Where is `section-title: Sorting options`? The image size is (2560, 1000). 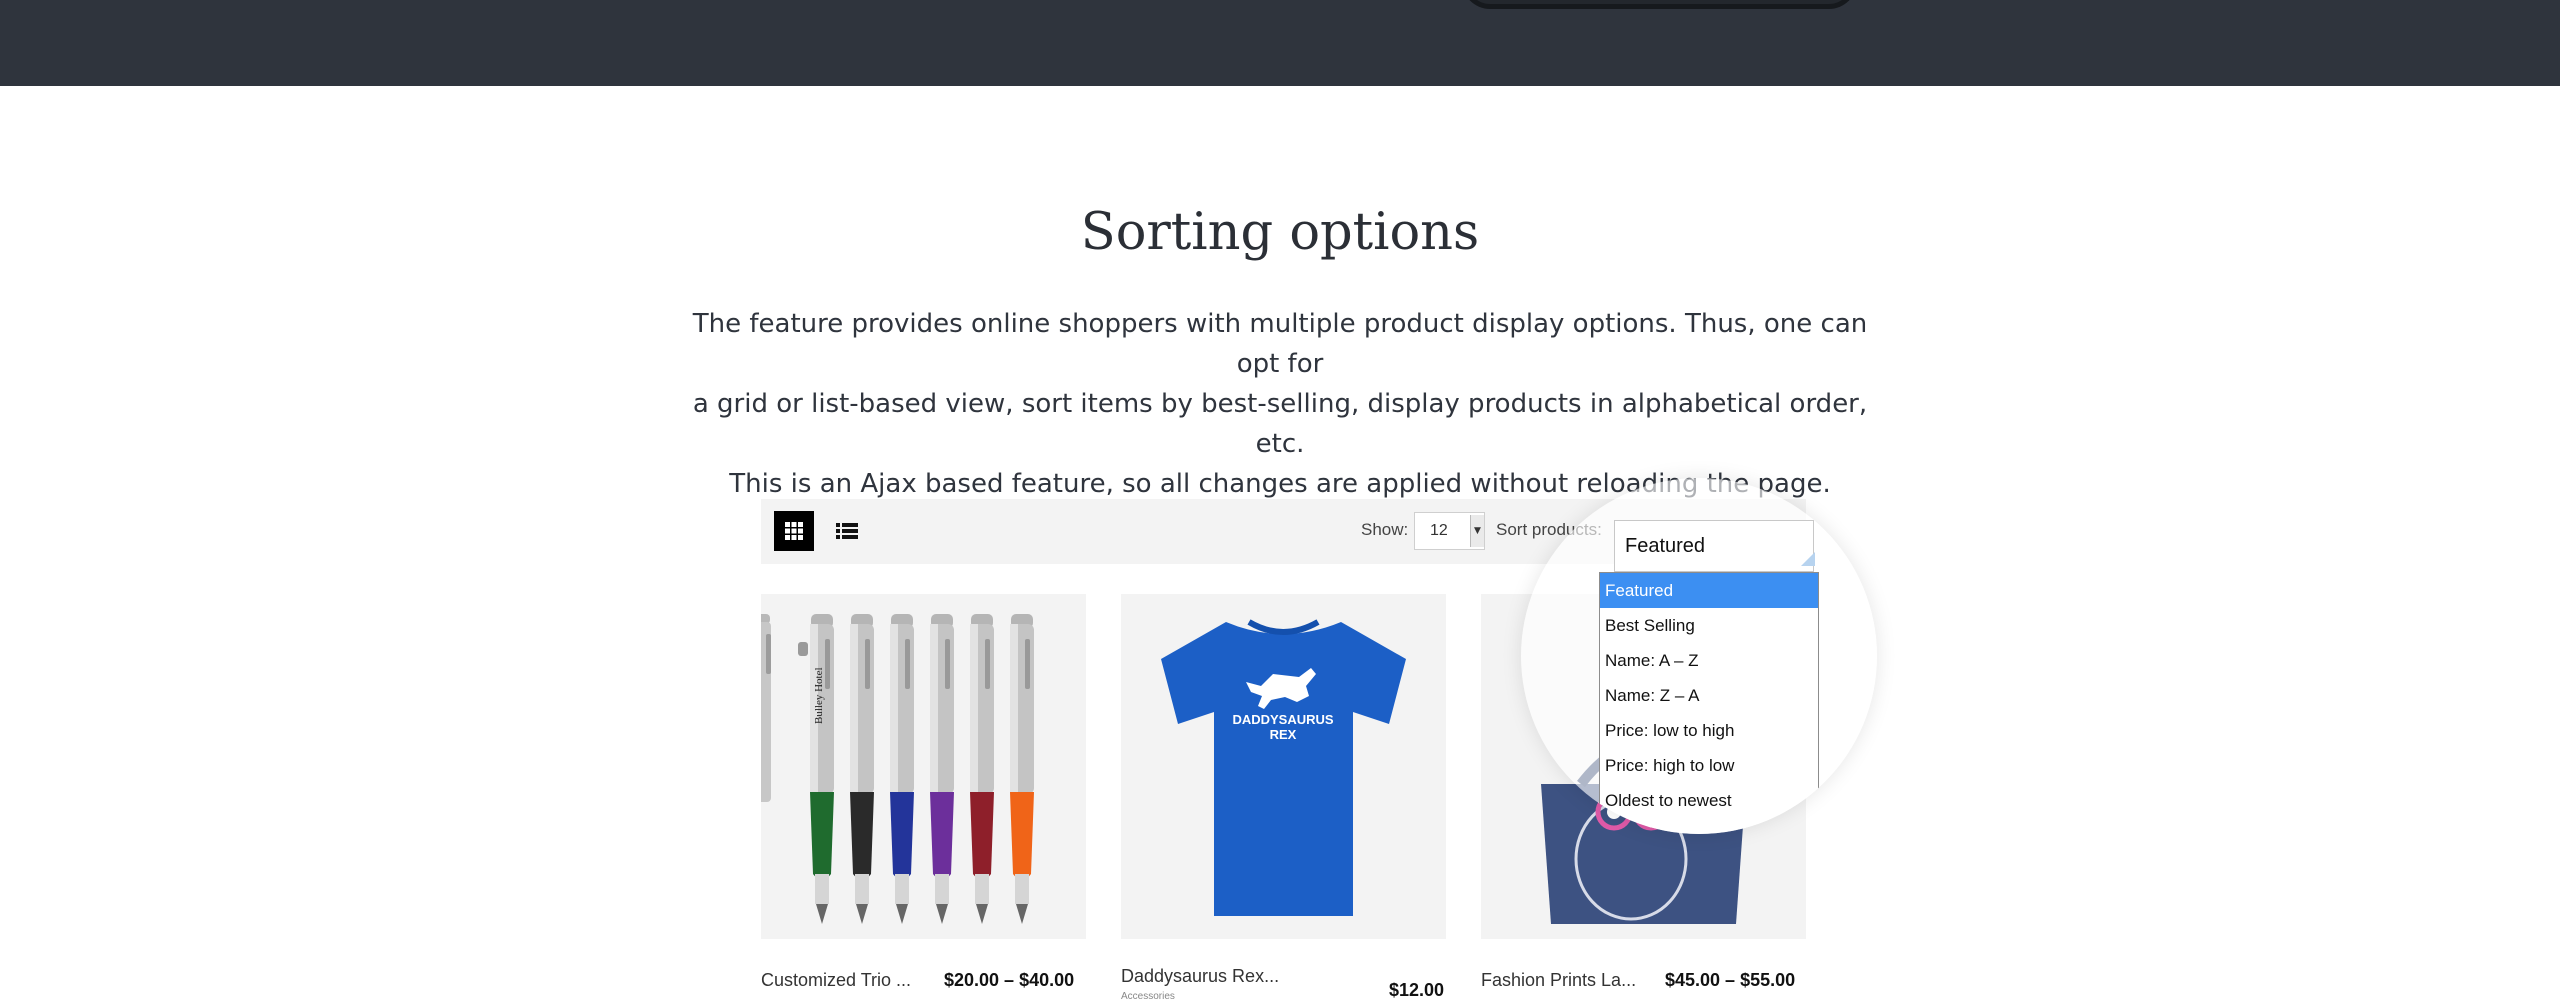 section-title: Sorting options is located at coordinates (1280, 232).